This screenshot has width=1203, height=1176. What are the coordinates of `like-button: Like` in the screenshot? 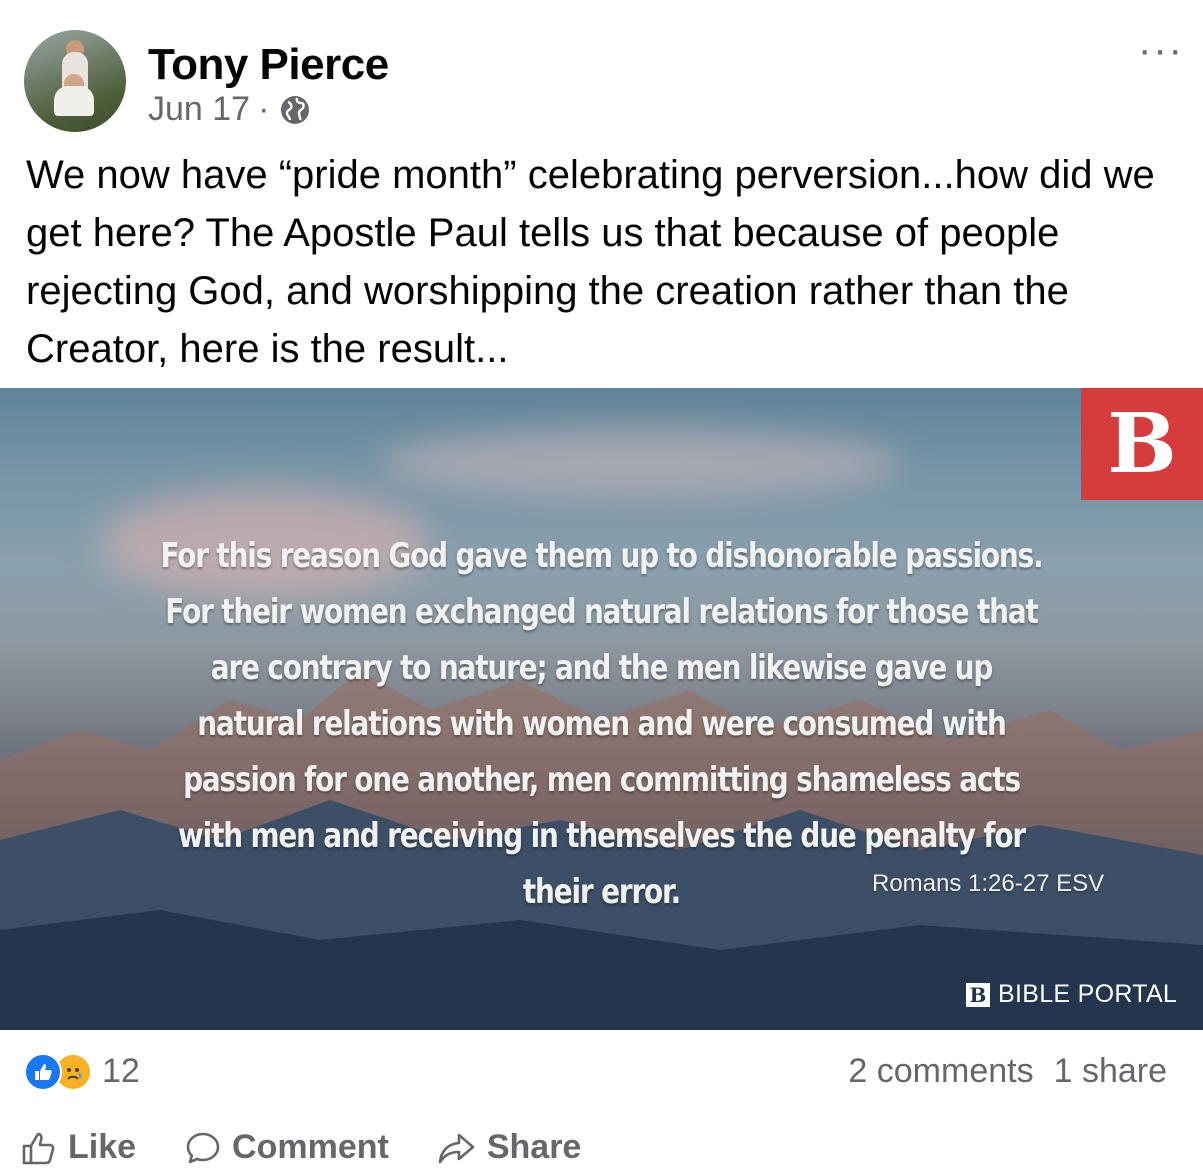 It's located at (78, 1147).